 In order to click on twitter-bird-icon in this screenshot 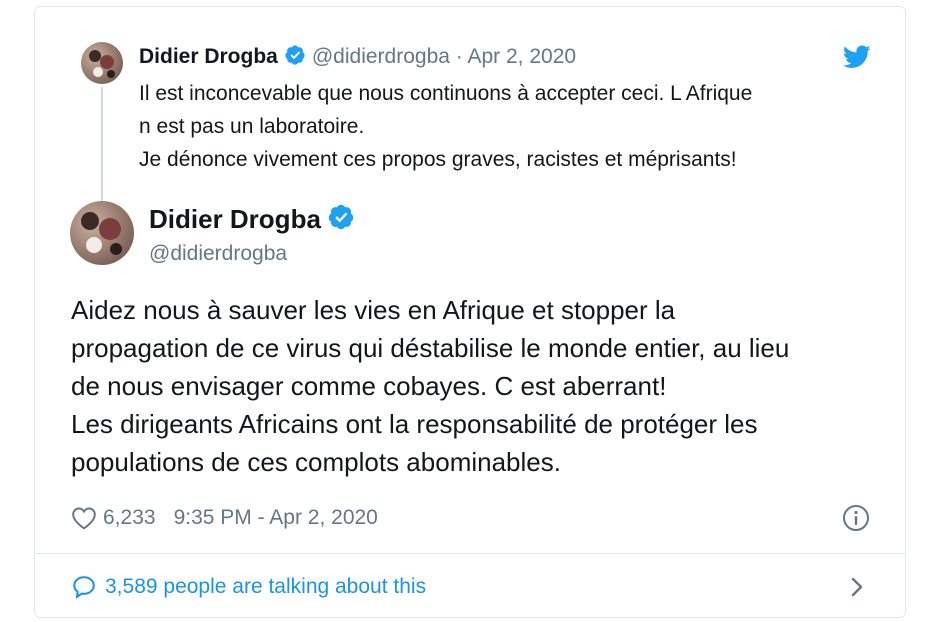, I will do `click(857, 57)`.